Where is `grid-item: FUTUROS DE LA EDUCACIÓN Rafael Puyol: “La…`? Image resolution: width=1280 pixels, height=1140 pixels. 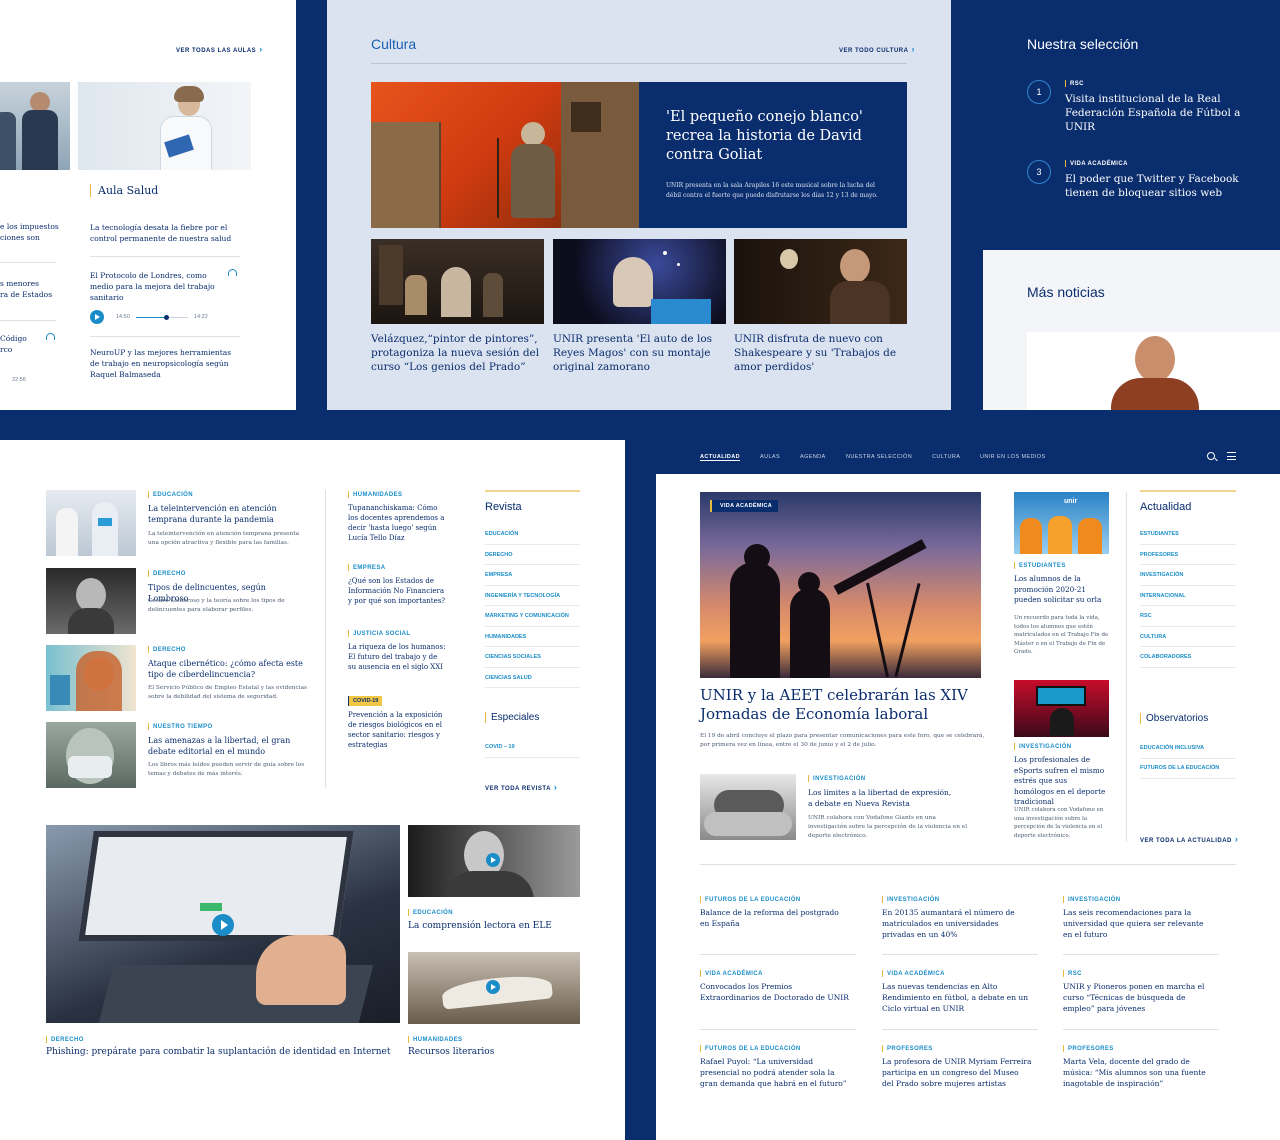
grid-item: FUTUROS DE LA EDUCACIÓN Rafael Puyol: “La… is located at coordinates (775, 1067).